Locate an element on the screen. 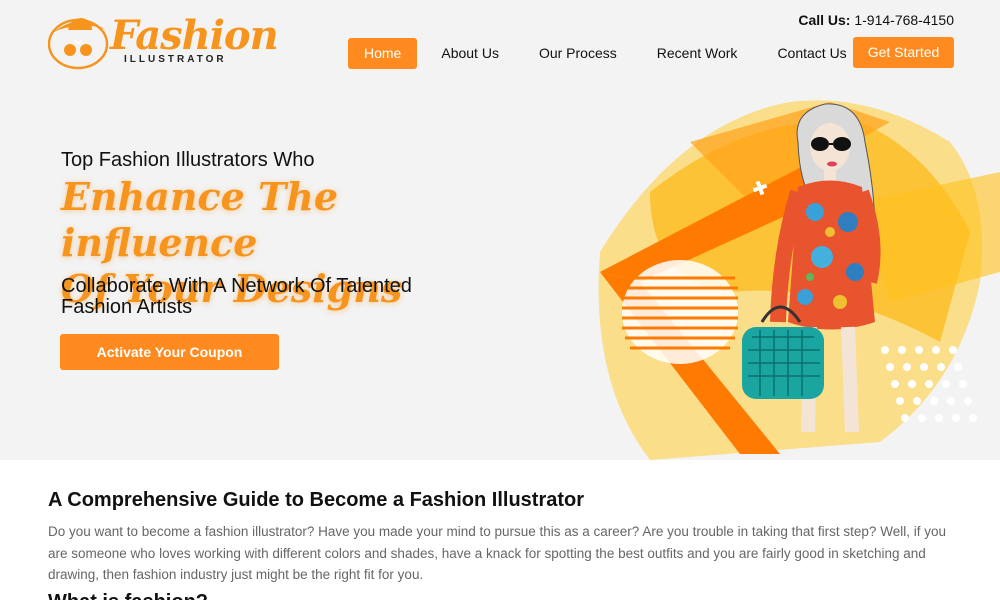 The width and height of the screenshot is (1000, 600). what-is-fashion-heading: What is fashion? is located at coordinates (128, 595).